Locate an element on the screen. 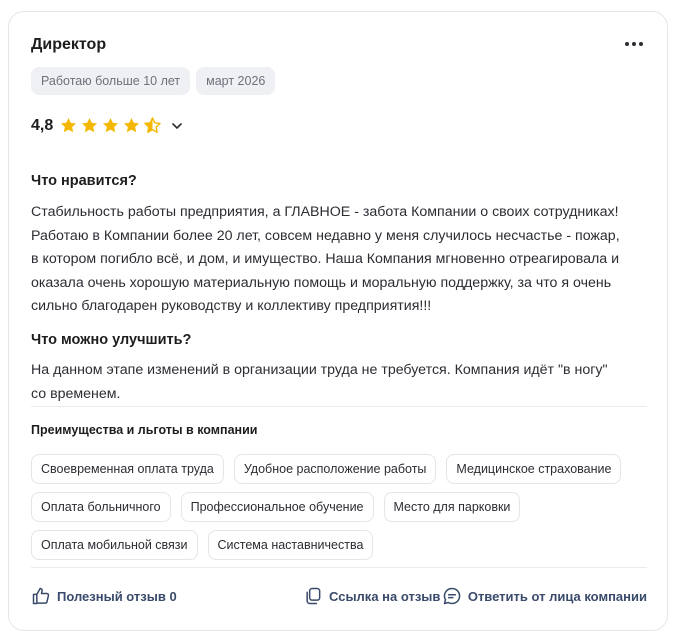 The image size is (686, 638). chevron-down-icon is located at coordinates (177, 126).